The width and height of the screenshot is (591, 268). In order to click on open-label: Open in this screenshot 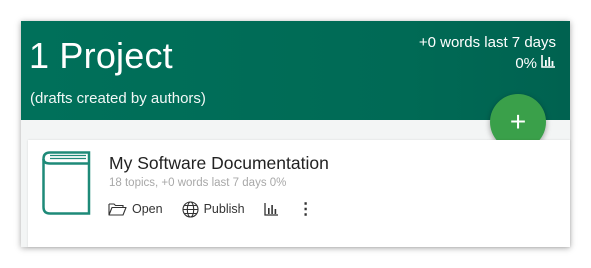, I will do `click(147, 209)`.